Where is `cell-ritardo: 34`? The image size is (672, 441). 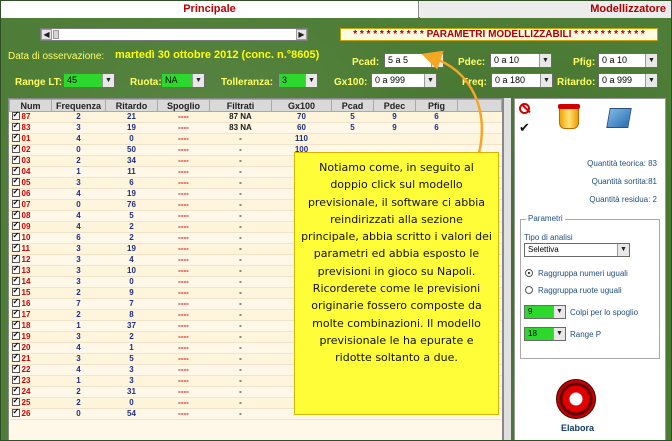 cell-ritardo: 34 is located at coordinates (131, 161).